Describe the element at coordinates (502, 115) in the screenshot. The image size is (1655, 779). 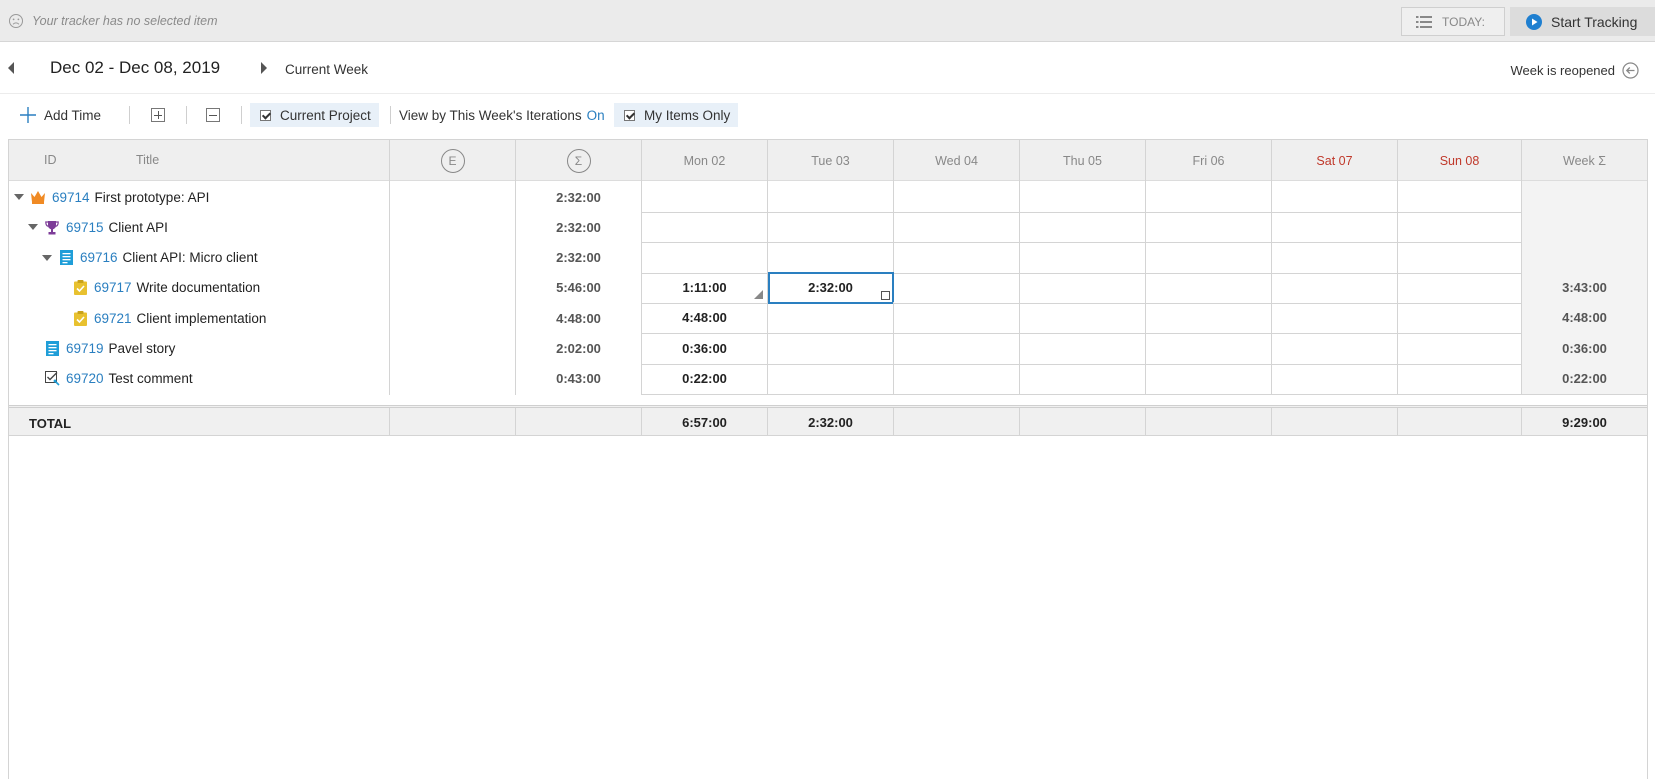
I see `iterations-toggle: View by This Week's Iterations On` at that location.